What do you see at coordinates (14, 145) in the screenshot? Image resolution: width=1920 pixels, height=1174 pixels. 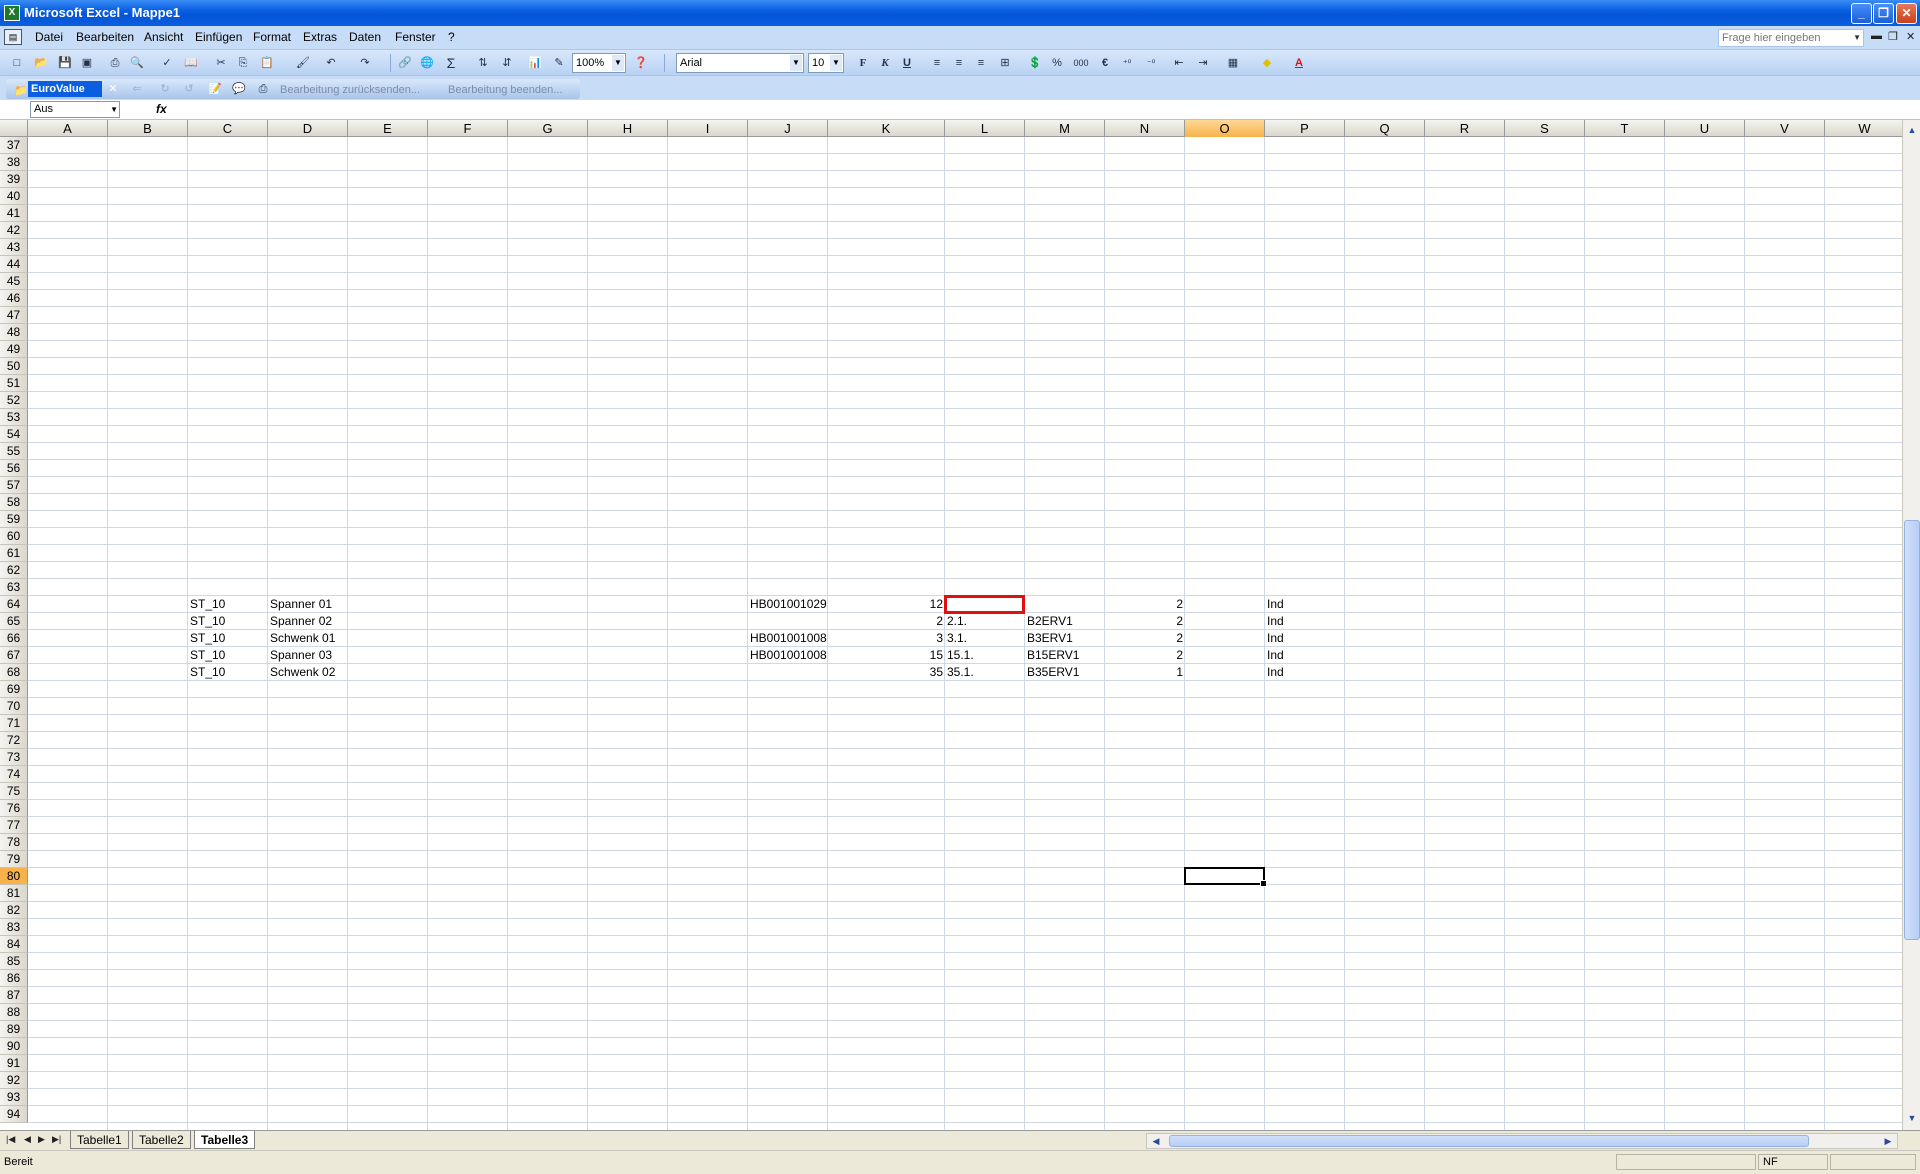 I see `row-header-37: 37` at bounding box center [14, 145].